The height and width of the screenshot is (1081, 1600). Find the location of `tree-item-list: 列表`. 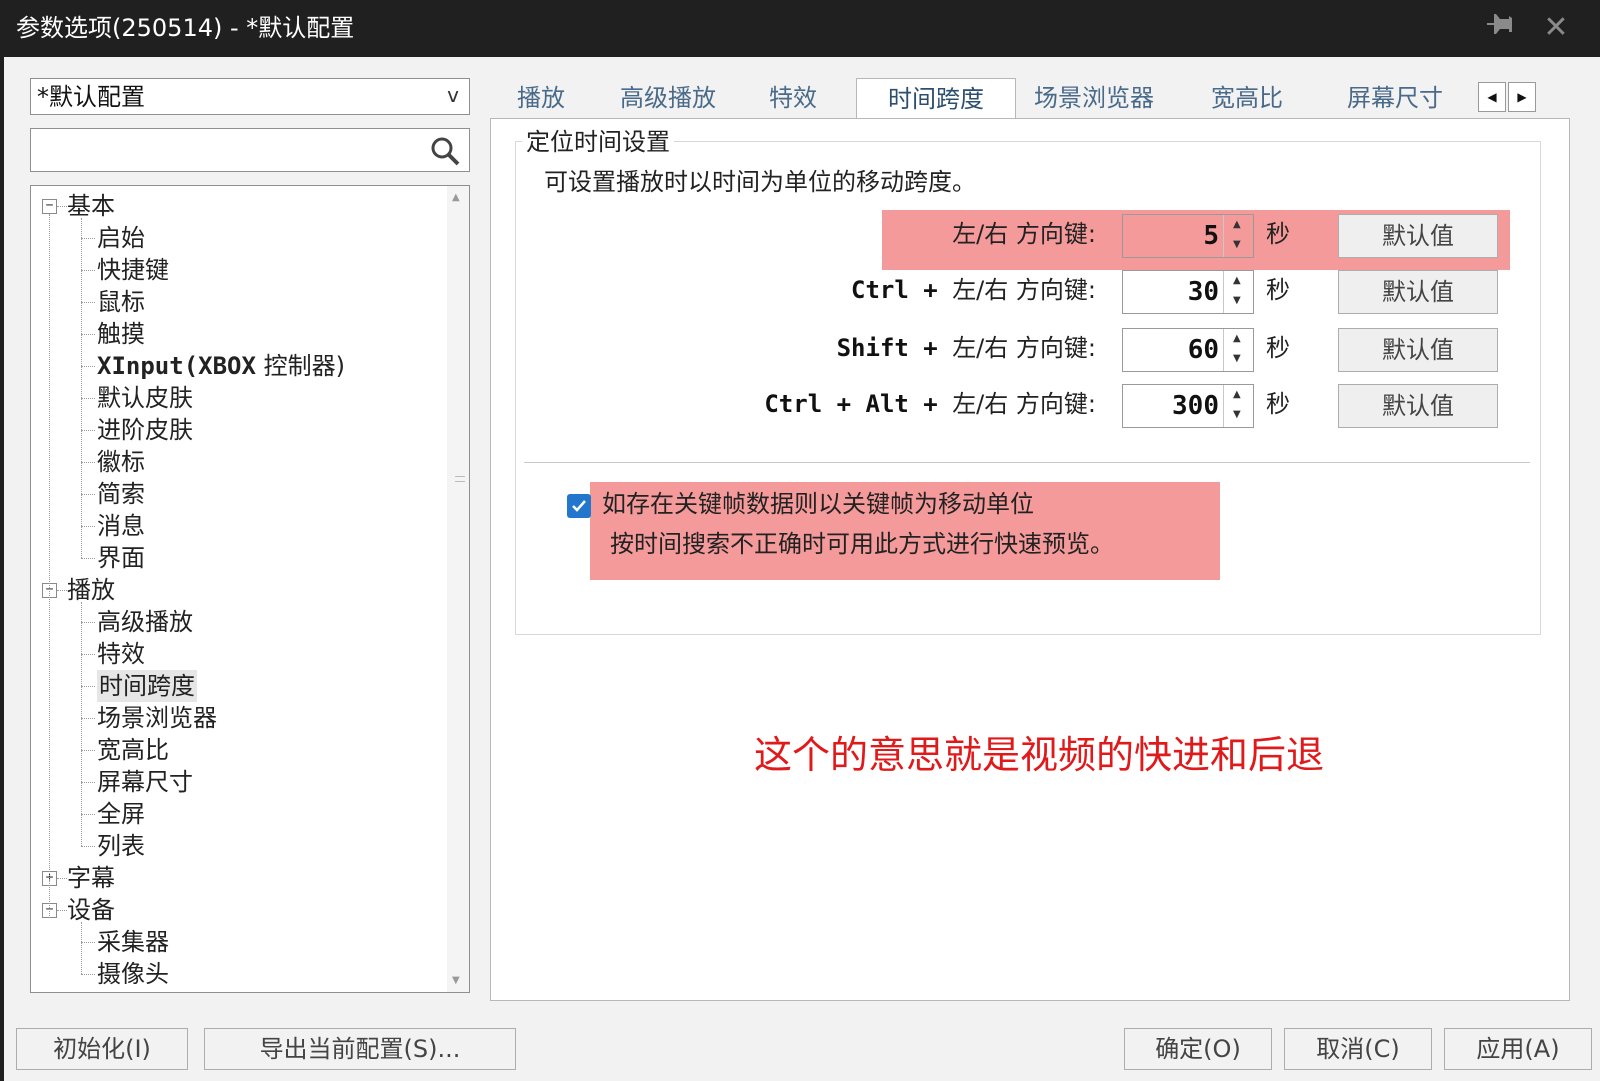

tree-item-list: 列表 is located at coordinates (121, 846).